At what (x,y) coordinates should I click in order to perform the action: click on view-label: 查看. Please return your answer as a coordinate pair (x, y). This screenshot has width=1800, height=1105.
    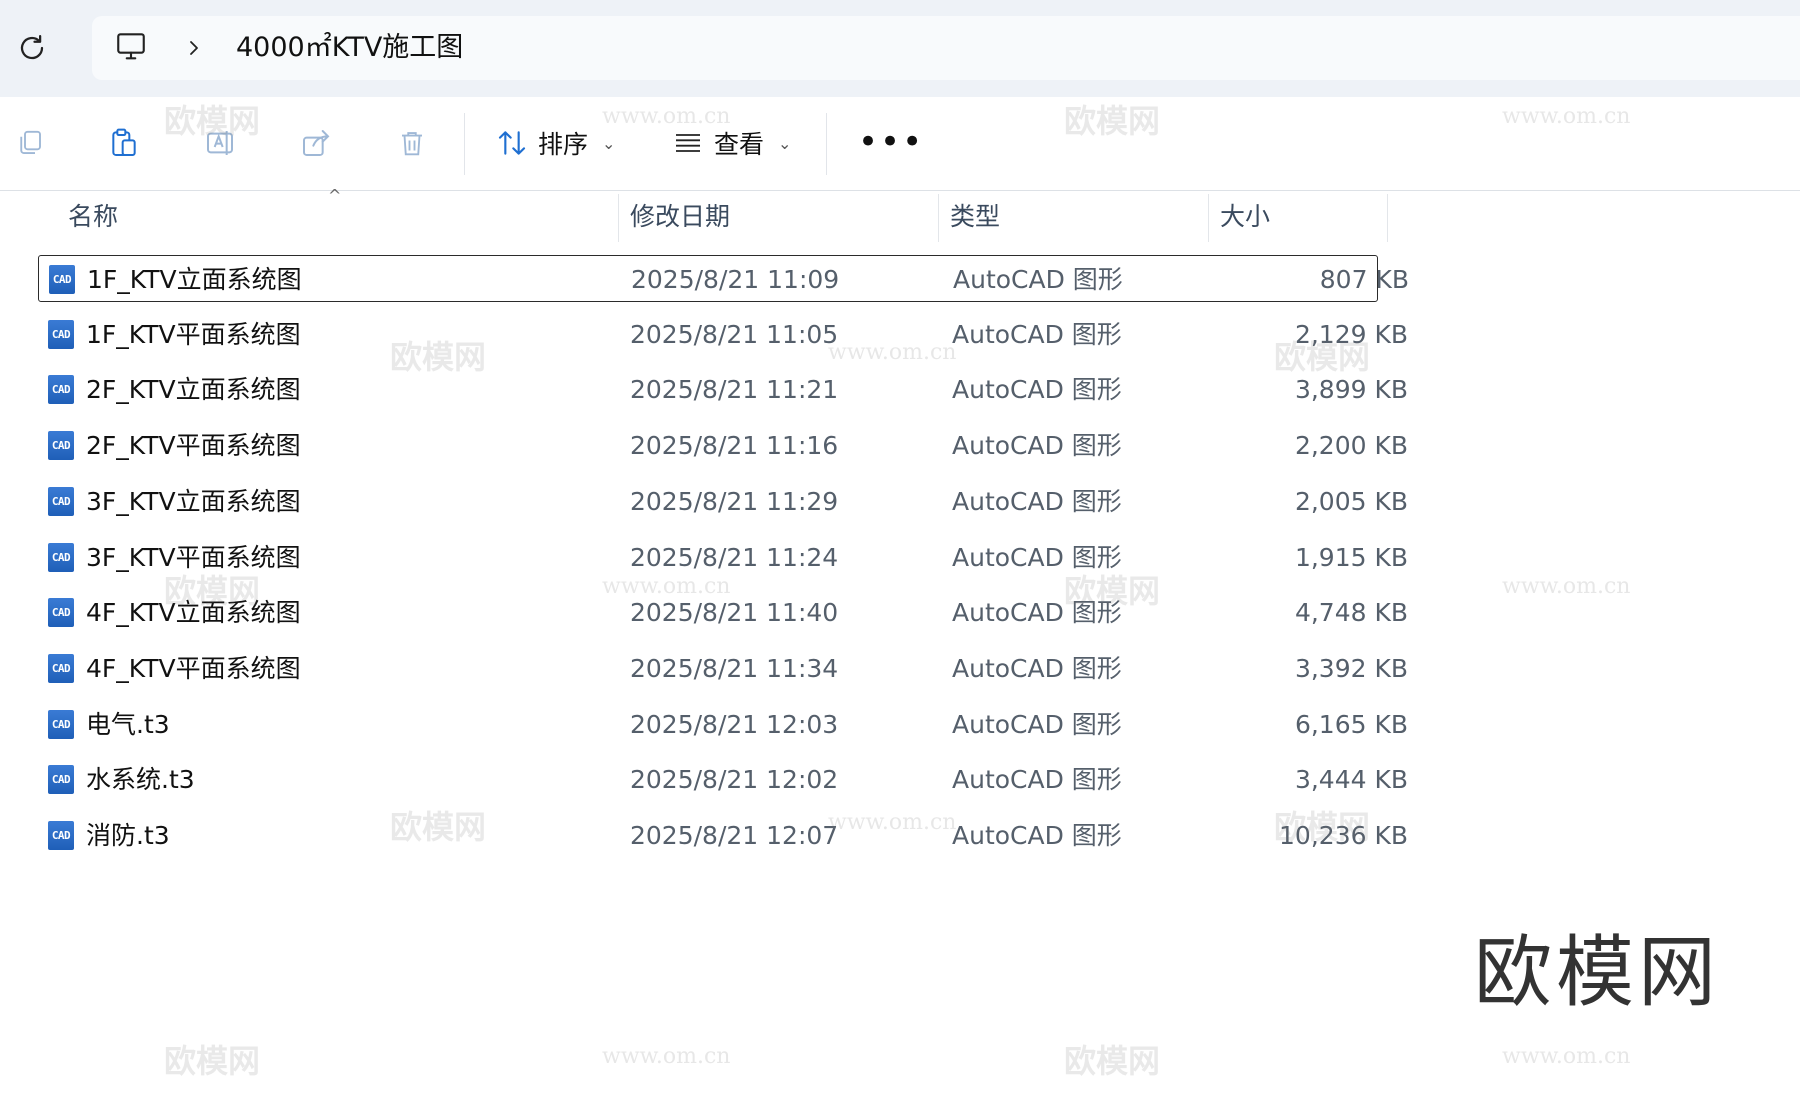
    Looking at the image, I should click on (739, 144).